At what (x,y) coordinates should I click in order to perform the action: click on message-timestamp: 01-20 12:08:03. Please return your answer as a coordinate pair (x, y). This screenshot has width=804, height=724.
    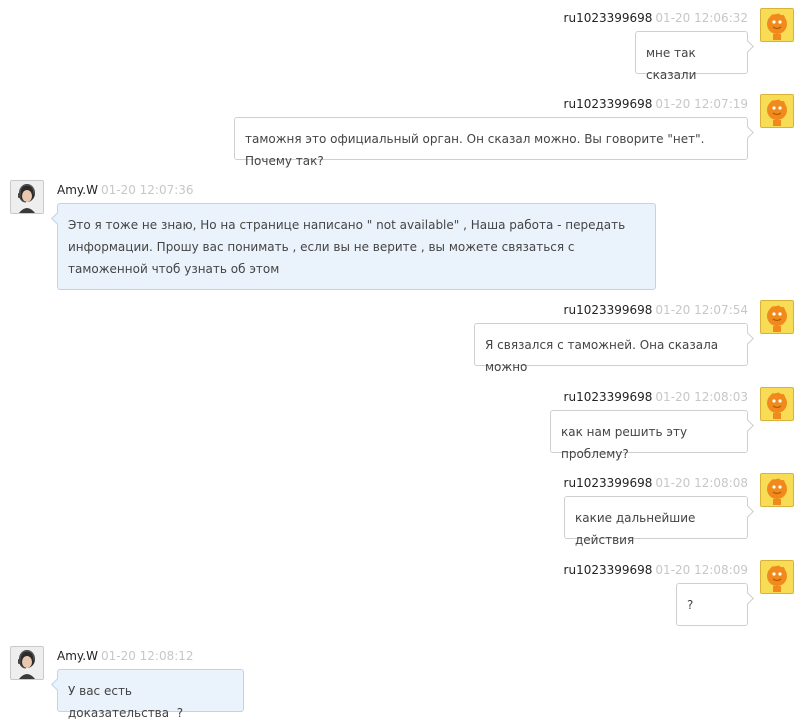
    Looking at the image, I should click on (701, 397).